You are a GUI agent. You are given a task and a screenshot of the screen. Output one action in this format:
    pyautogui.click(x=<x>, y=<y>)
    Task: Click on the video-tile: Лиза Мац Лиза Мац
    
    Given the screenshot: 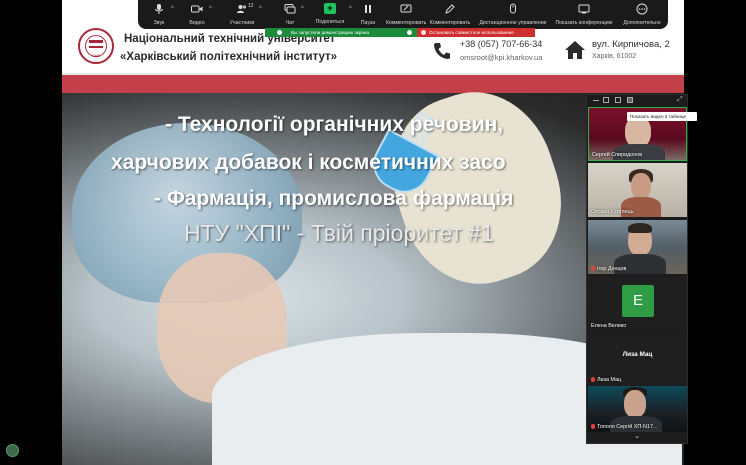 What is the action you would take?
    pyautogui.click(x=637, y=360)
    